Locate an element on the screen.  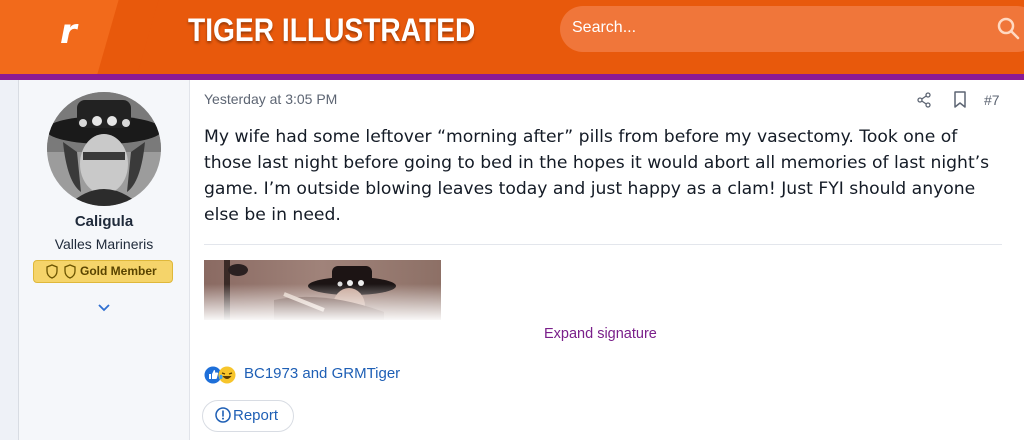
member-badge: Gold Member is located at coordinates (103, 271).